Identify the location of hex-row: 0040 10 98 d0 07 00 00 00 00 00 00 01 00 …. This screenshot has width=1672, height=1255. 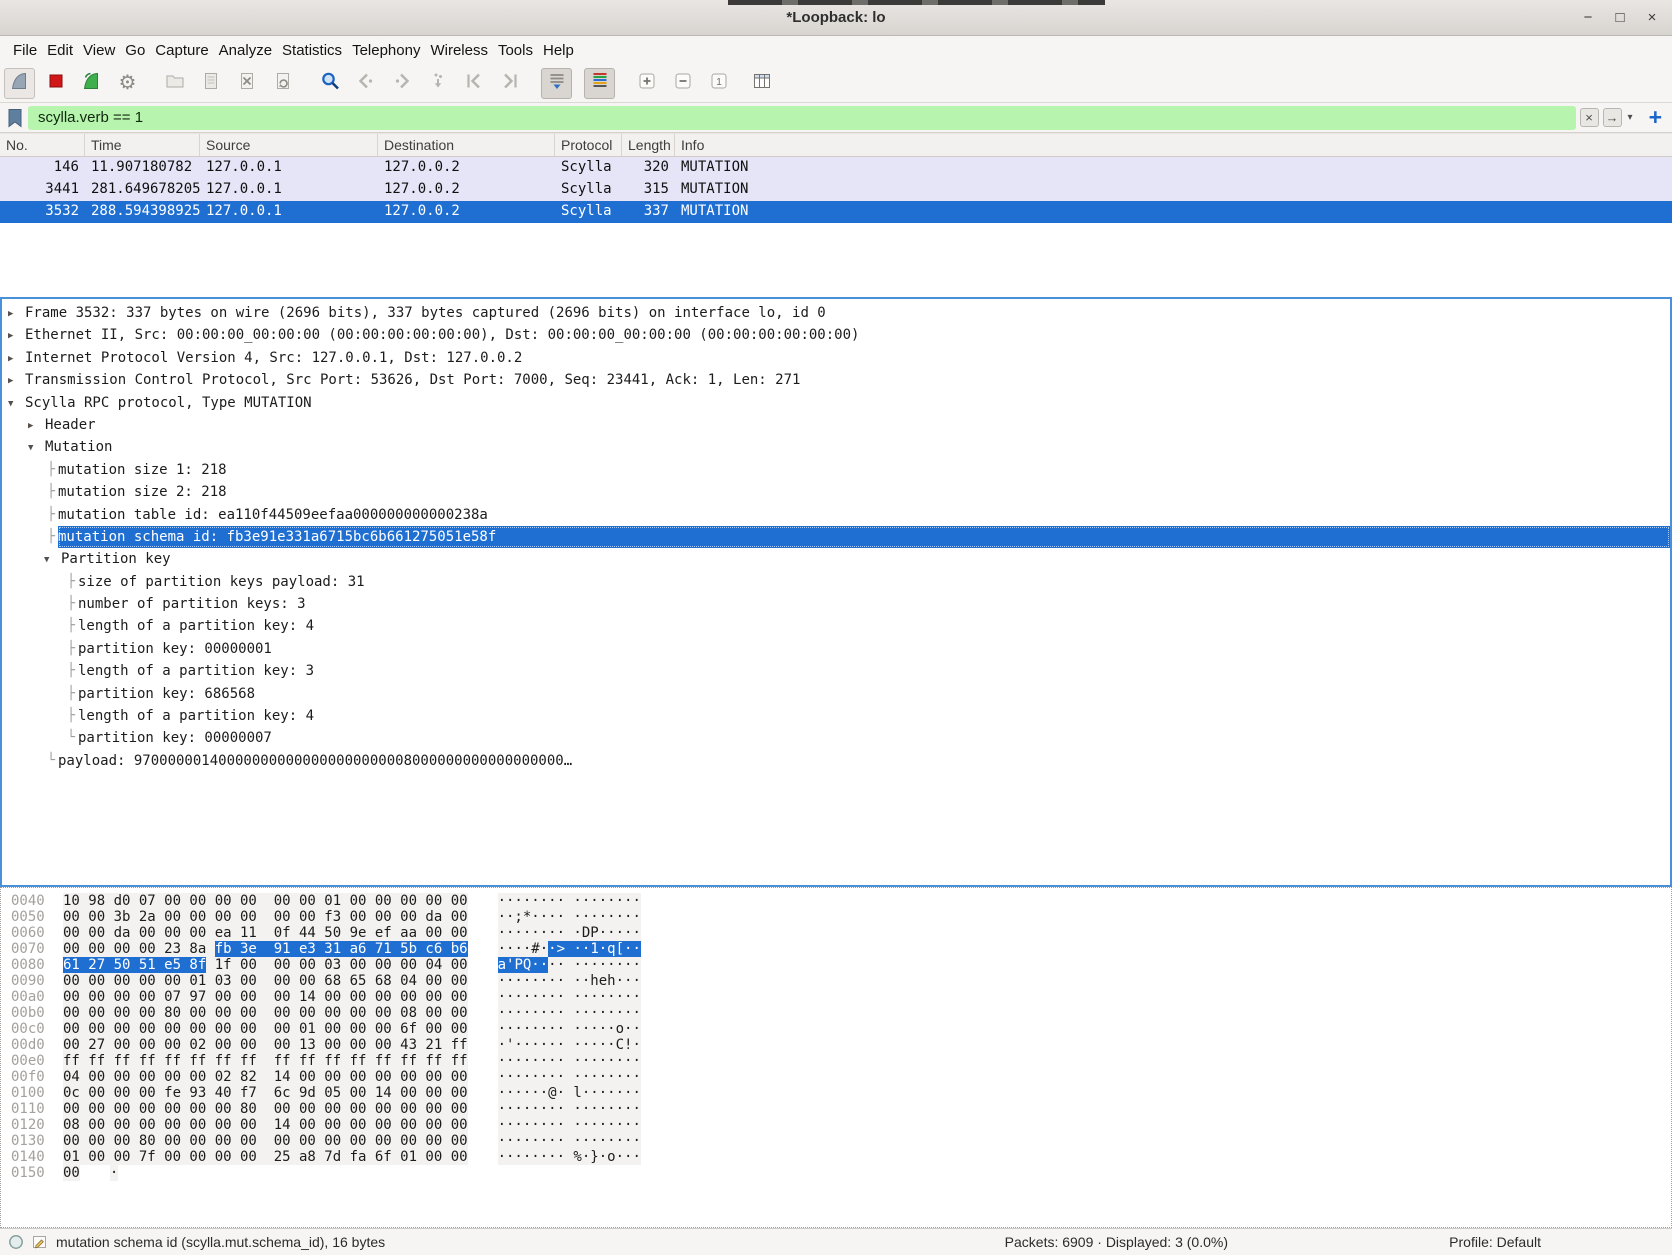
(836, 901).